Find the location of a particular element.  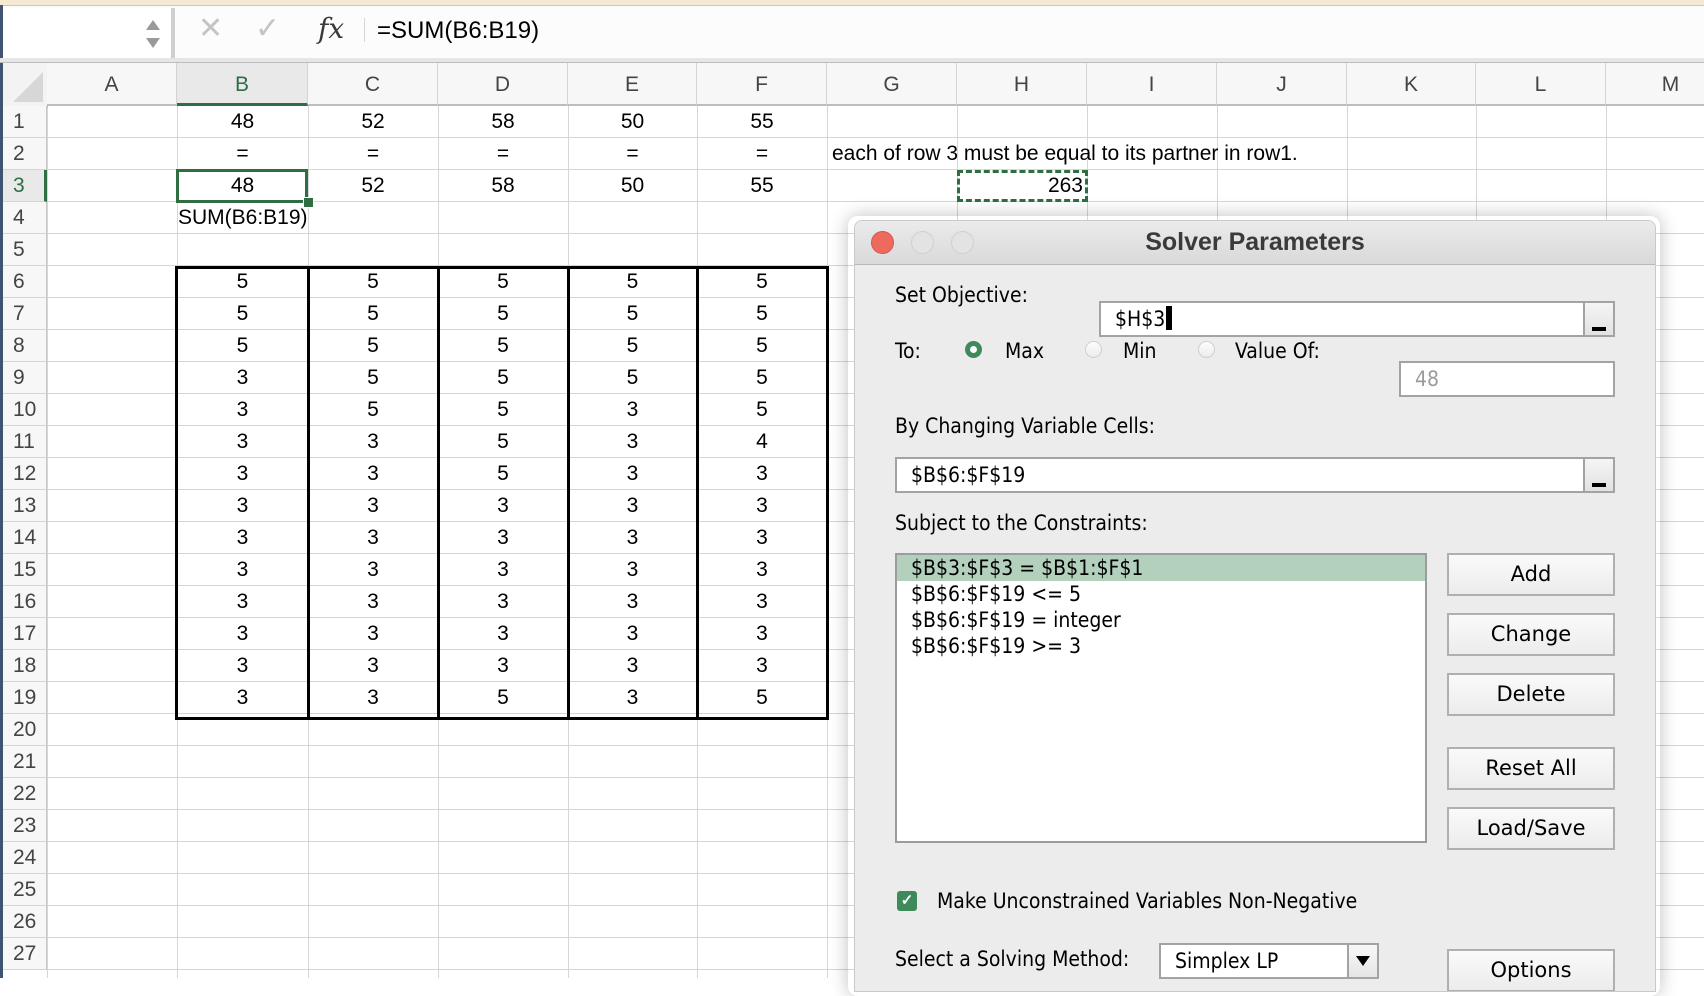

radio-label-value-of: Value Of: is located at coordinates (1277, 351).